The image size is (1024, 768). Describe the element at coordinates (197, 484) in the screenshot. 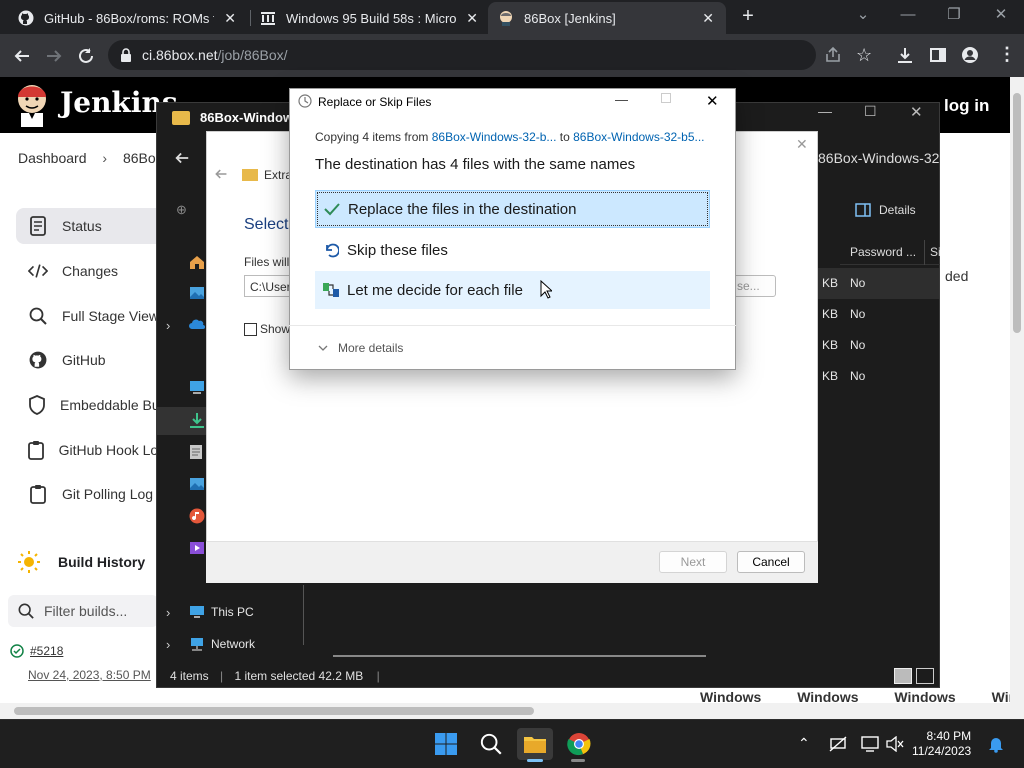

I see `pictures-icon` at that location.